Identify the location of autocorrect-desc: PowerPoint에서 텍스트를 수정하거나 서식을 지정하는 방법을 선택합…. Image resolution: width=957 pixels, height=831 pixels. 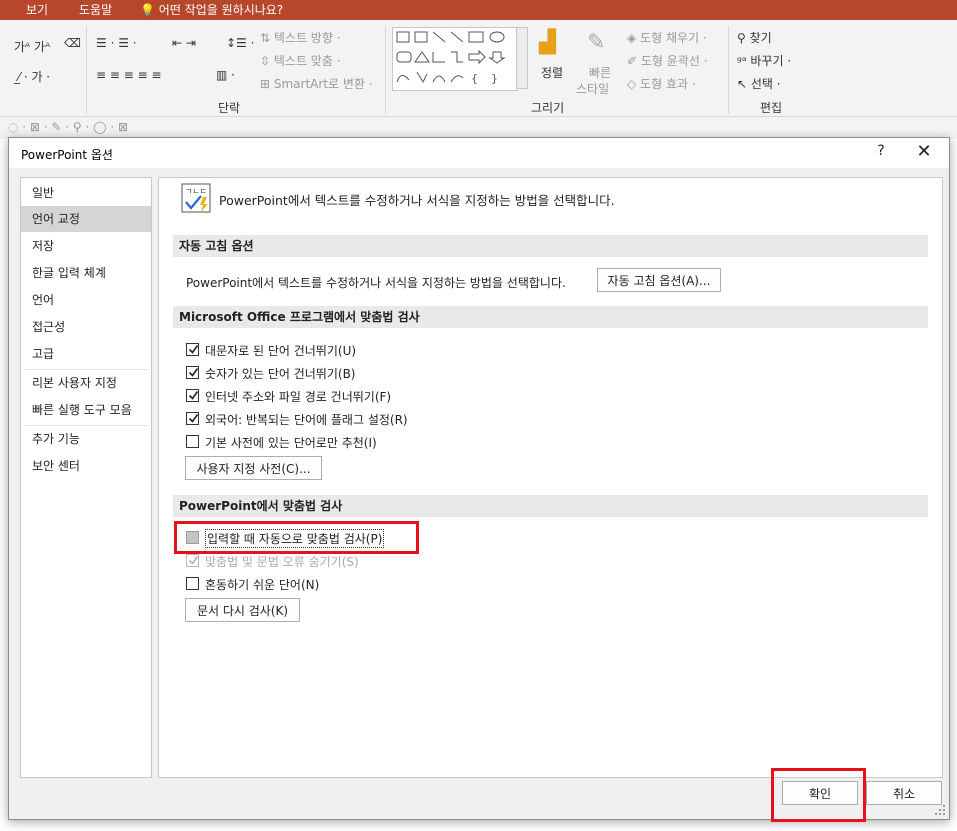
(376, 283).